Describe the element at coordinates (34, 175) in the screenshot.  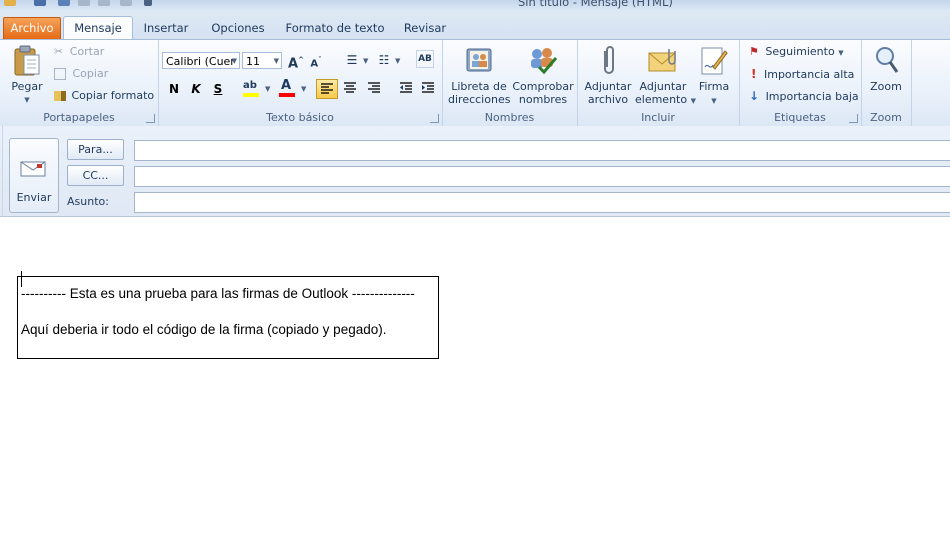
I see `send-button: Enviar` at that location.